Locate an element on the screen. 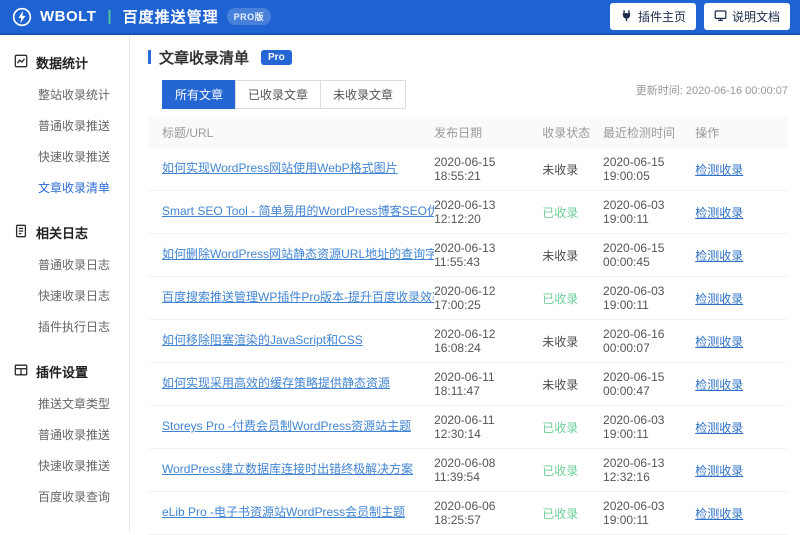 The image size is (800, 535). cell-title: Smart SEO Tool - 简单易用的WordPress博客SEO优化插件 is located at coordinates (291, 212).